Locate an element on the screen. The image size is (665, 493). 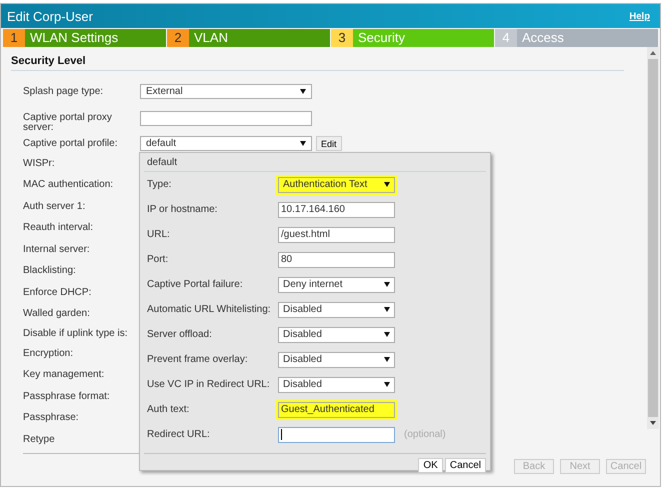
field-label: Captive portal proxy server: is located at coordinates (68, 122).